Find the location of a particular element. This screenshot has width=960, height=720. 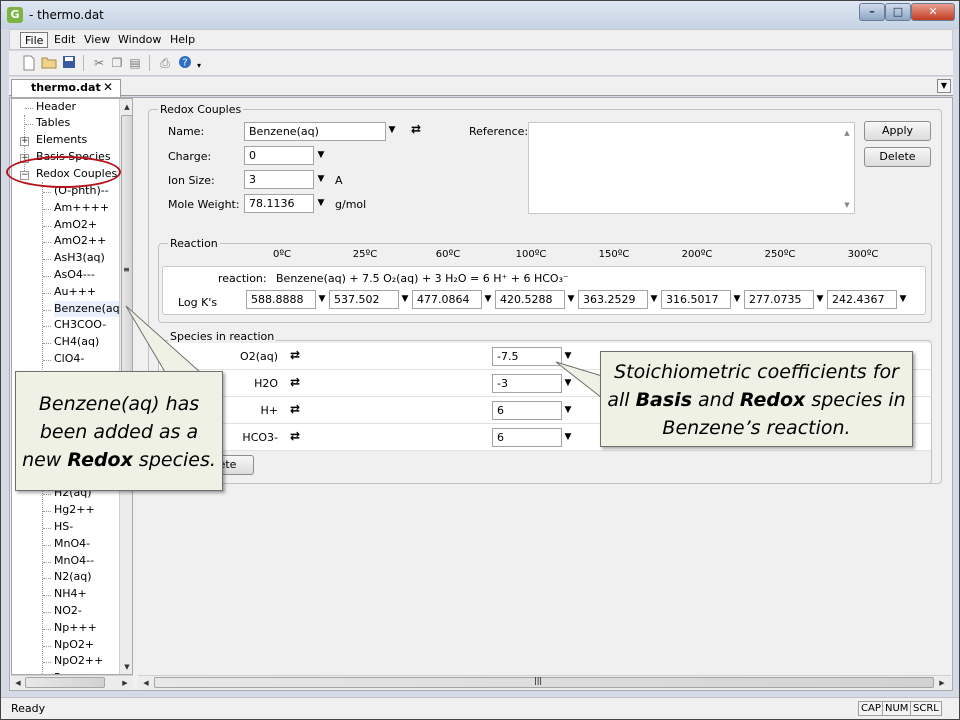

callout-right-line2: all Basis and Redox species in is located at coordinates (756, 400).